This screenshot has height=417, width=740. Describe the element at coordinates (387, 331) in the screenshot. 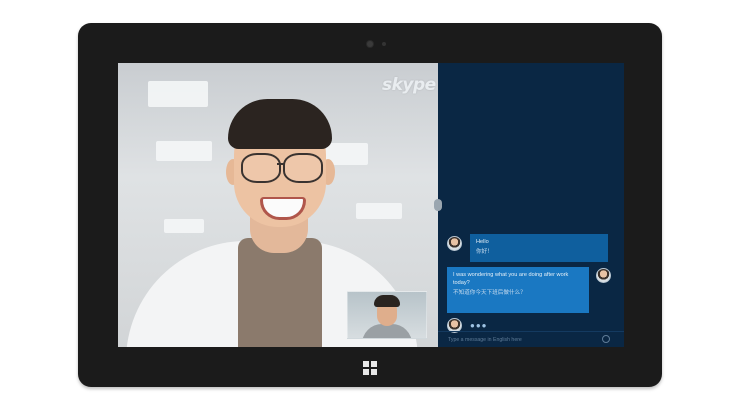

I see `self-view-body` at that location.